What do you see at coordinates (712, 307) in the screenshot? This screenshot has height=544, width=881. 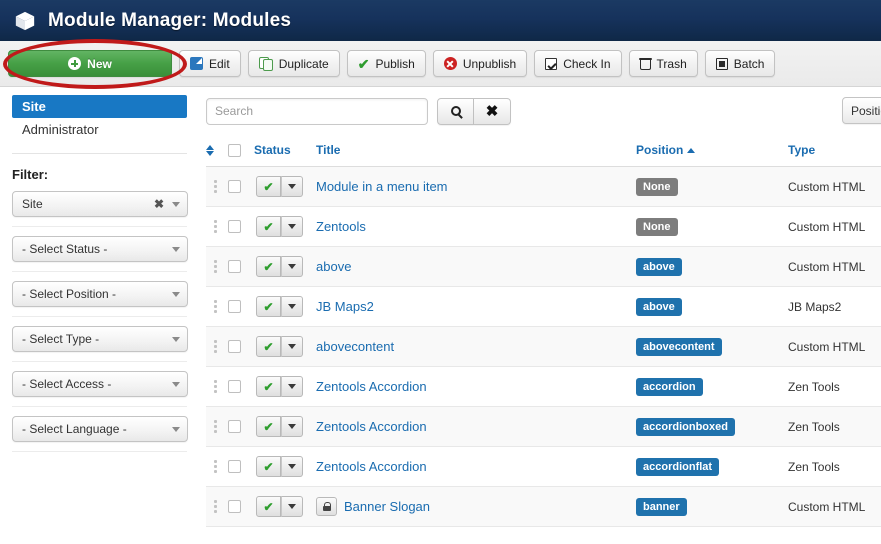 I see `cell-position: above` at bounding box center [712, 307].